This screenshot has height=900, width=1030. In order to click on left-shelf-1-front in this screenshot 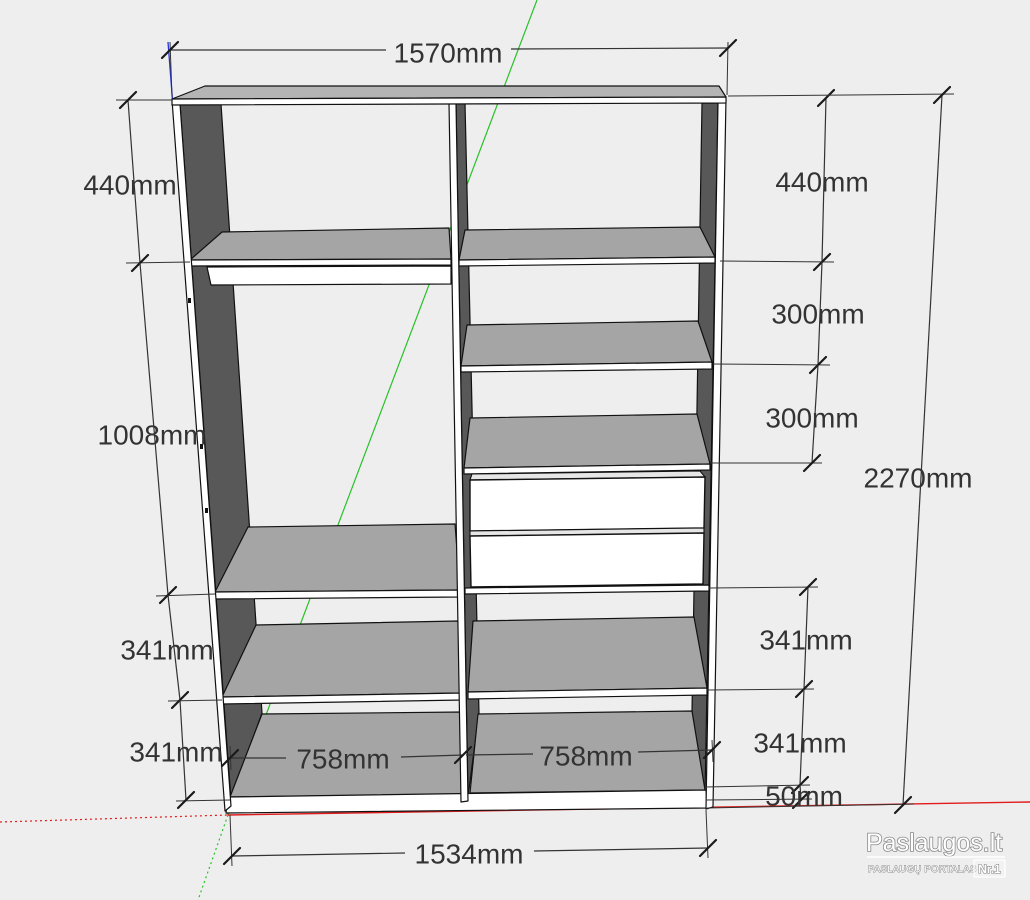, I will do `click(320, 262)`.